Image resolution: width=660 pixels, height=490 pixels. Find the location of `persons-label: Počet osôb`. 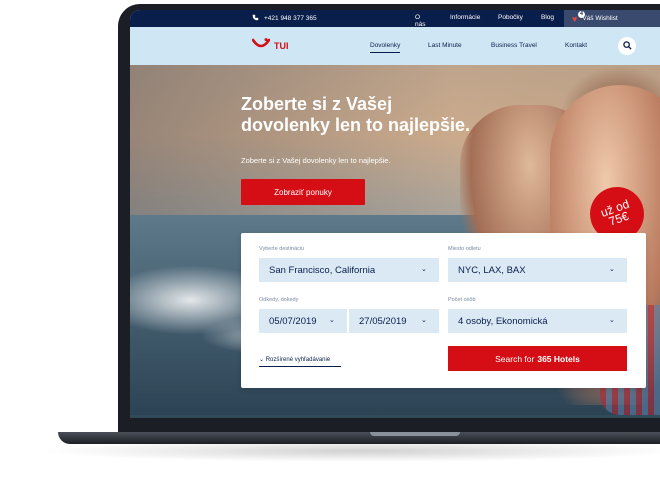

persons-label: Počet osôb is located at coordinates (462, 300).